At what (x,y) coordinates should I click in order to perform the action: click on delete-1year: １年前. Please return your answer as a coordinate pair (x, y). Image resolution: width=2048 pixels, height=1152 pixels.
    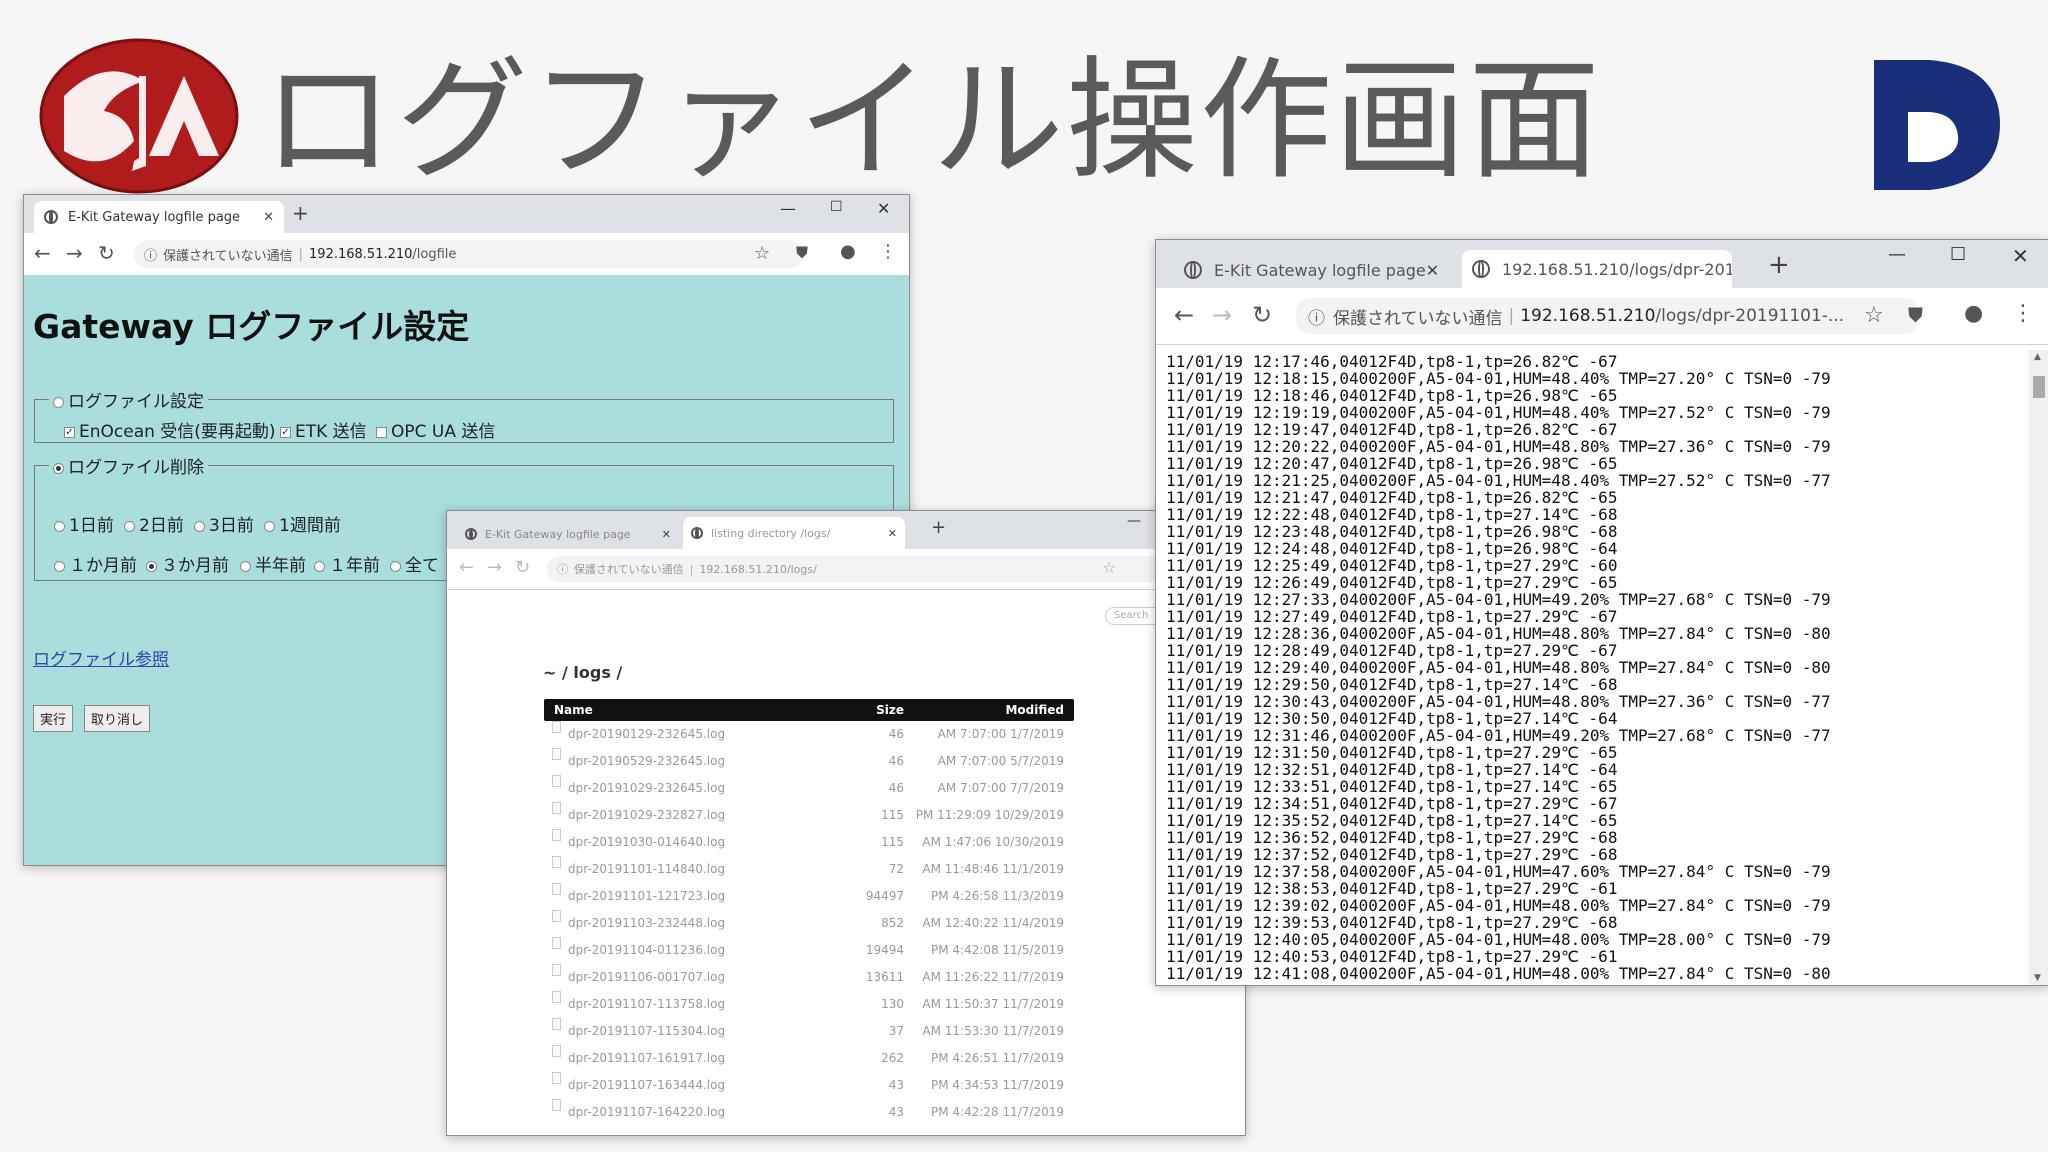
    Looking at the image, I should click on (347, 563).